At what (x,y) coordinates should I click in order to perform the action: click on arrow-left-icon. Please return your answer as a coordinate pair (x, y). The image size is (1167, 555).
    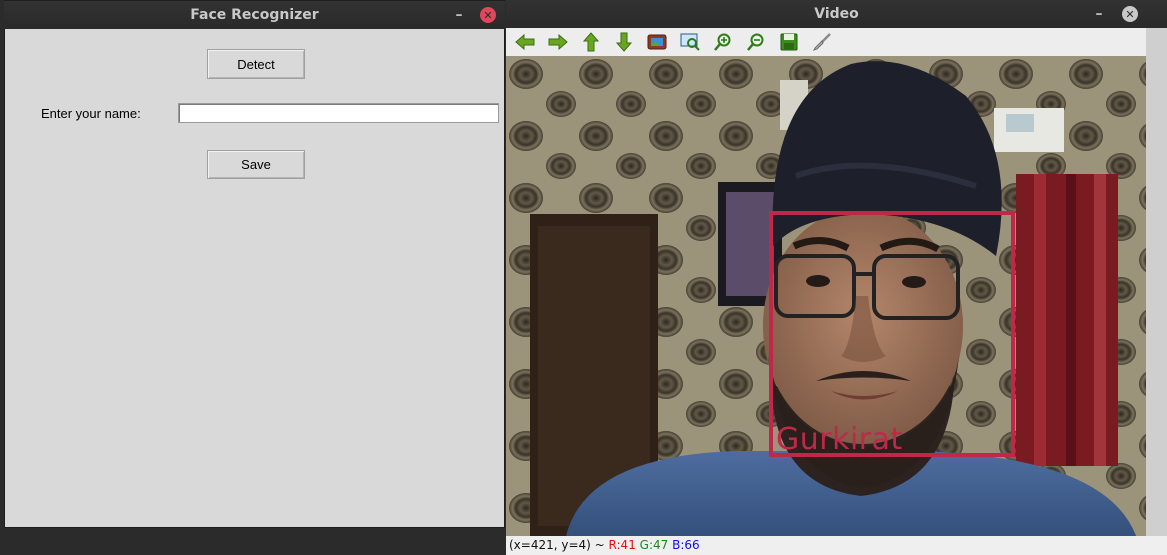
    Looking at the image, I should click on (525, 42).